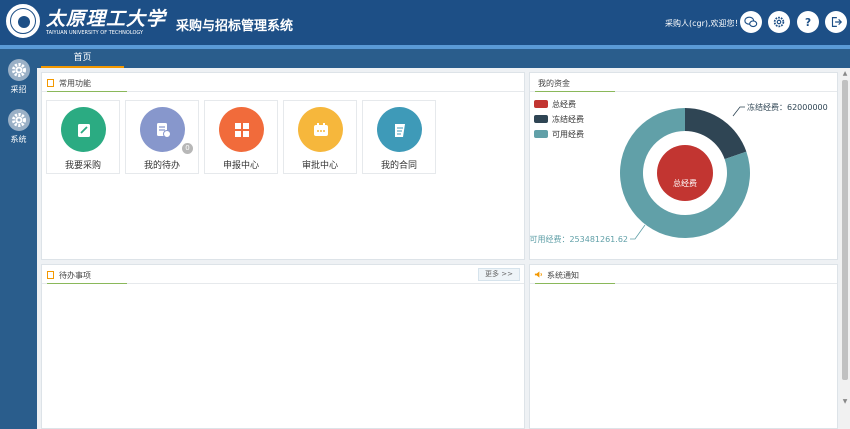 This screenshot has width=850, height=429. What do you see at coordinates (106, 19) in the screenshot?
I see `university-logo-text: 太原理工大学` at bounding box center [106, 19].